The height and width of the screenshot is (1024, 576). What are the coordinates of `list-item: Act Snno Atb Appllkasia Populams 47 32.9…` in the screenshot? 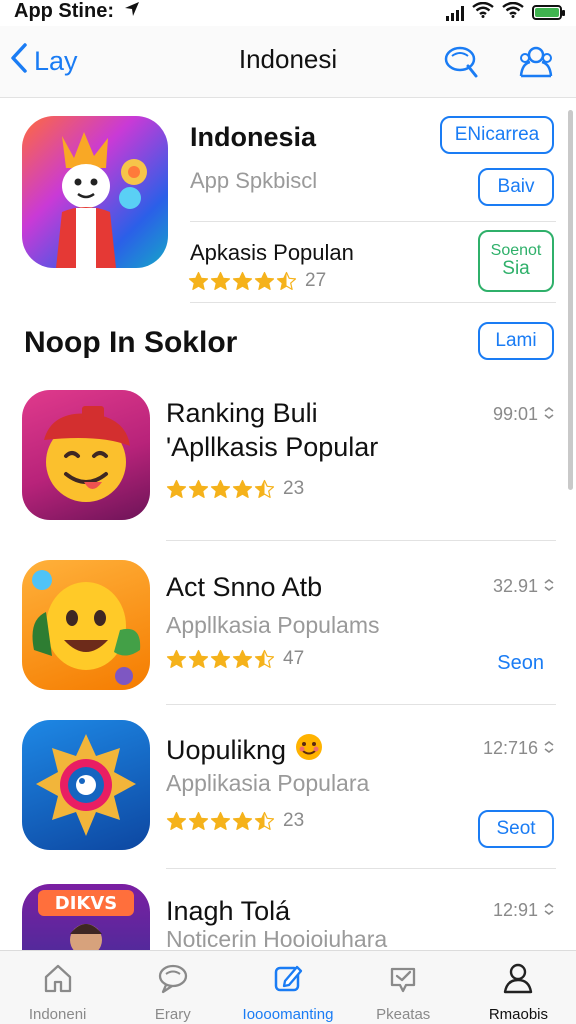 It's located at (288, 632).